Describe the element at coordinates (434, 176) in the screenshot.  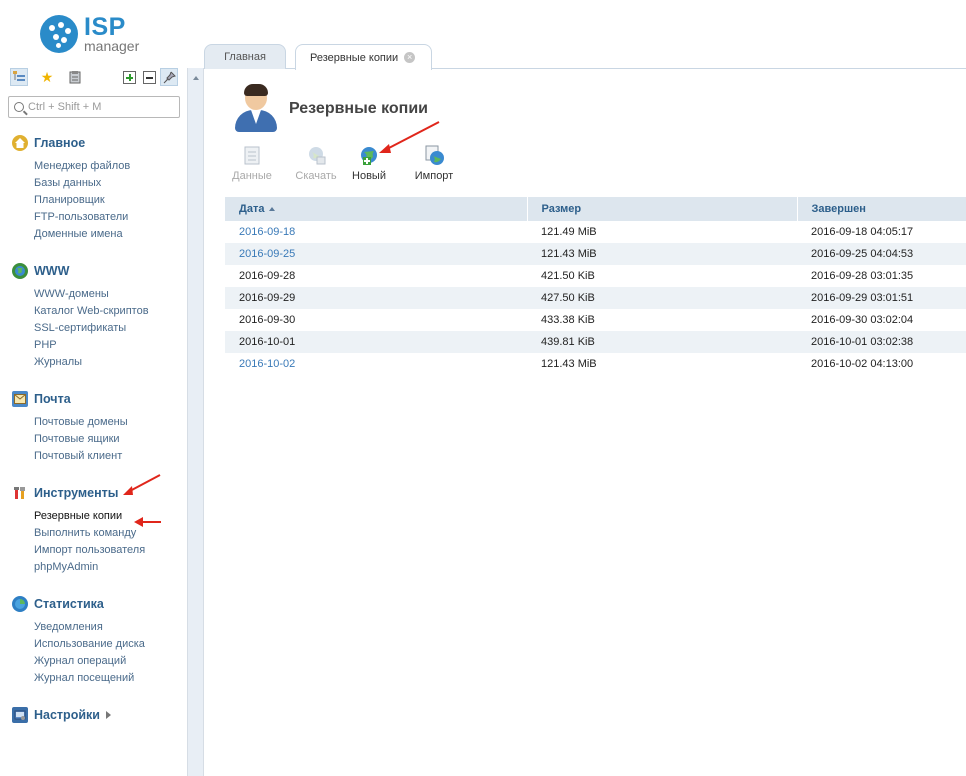
I see `action-label: Импорт` at that location.